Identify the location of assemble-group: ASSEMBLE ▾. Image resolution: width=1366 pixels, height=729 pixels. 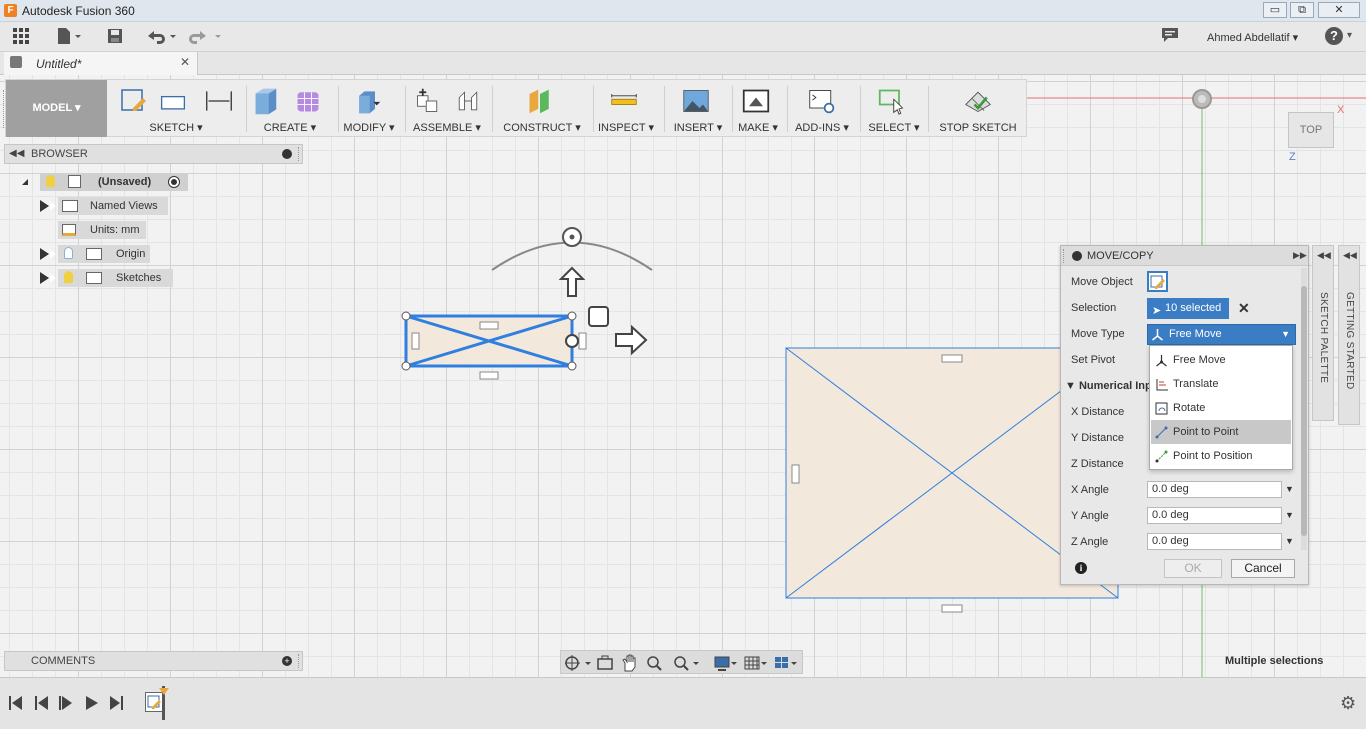
(447, 108).